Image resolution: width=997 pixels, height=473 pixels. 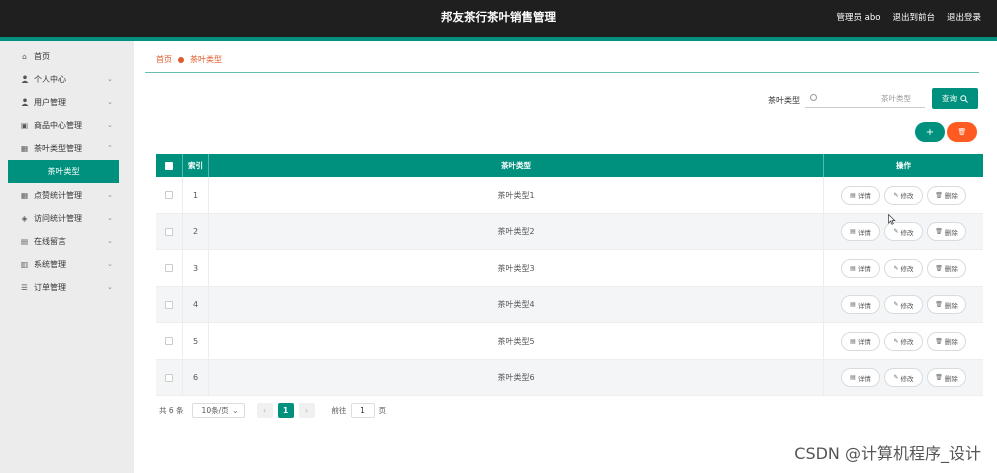 What do you see at coordinates (949, 98) in the screenshot?
I see `query-label: 查询` at bounding box center [949, 98].